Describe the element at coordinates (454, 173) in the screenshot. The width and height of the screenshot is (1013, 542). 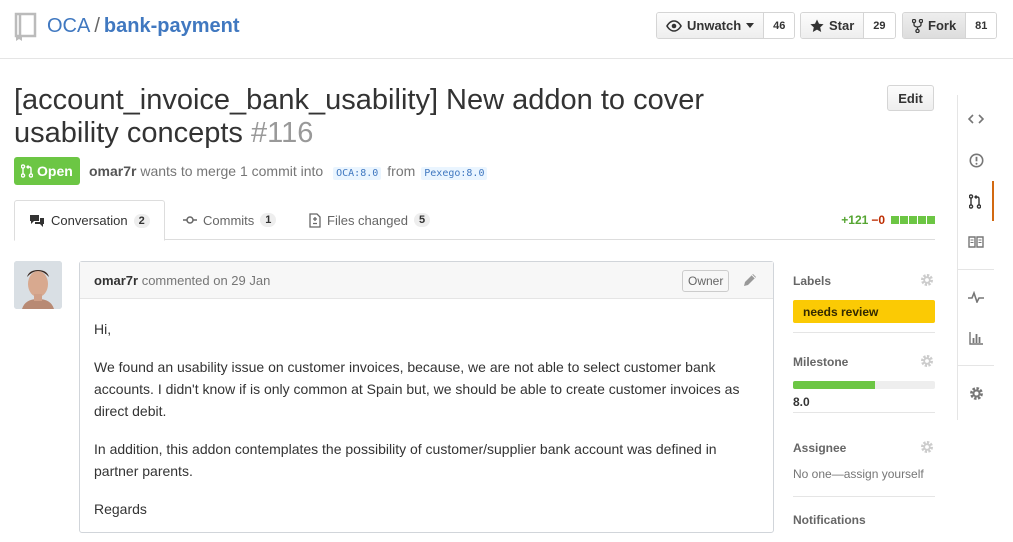
I see `head-branch: Pexego:8.0` at that location.